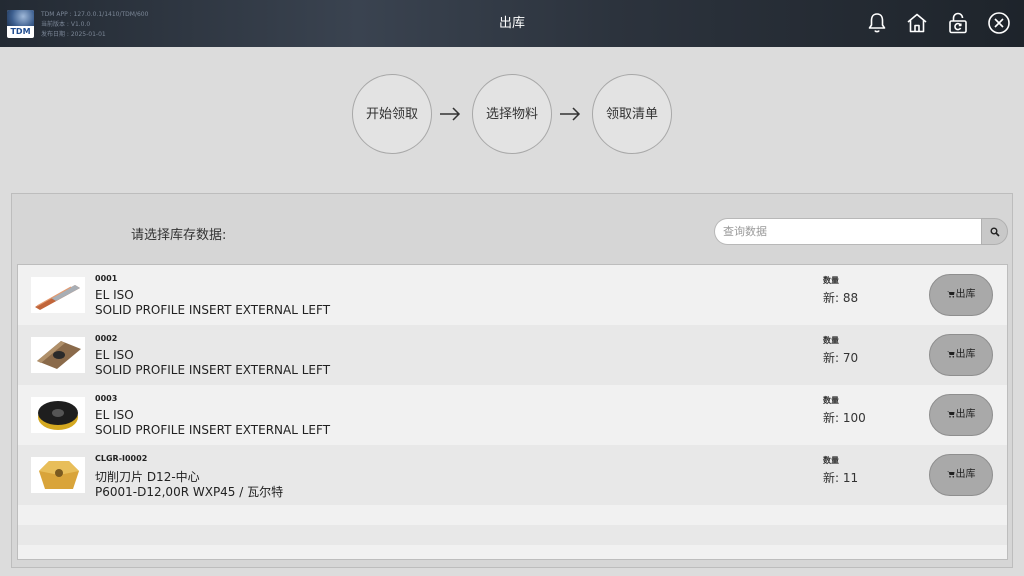  What do you see at coordinates (95, 14) in the screenshot?
I see `app-info-line: TDM APP : 127.0.0.1/1410/TDM/600` at bounding box center [95, 14].